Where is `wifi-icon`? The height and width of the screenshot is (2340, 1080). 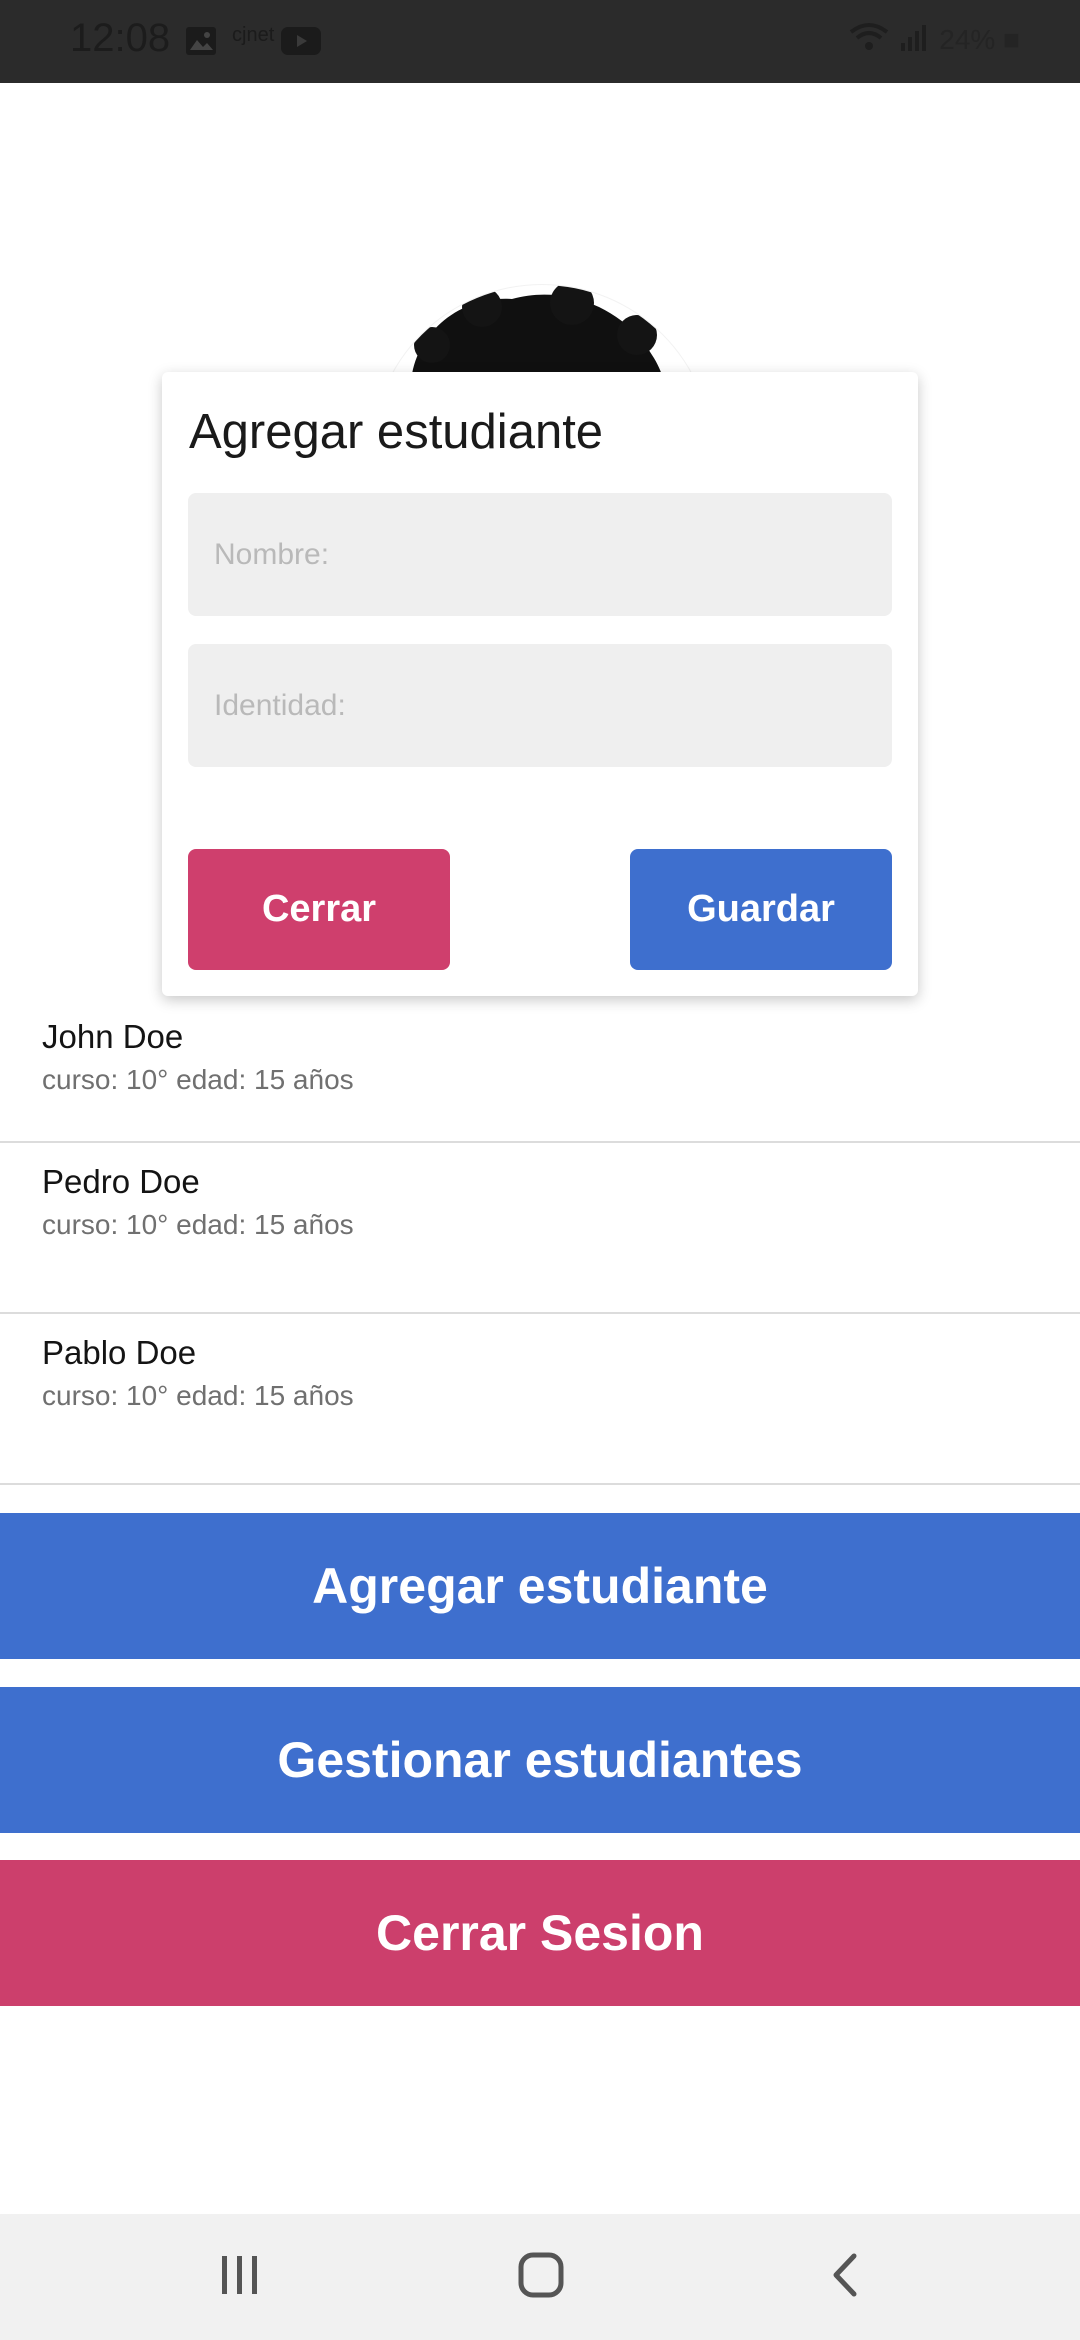
wifi-icon is located at coordinates (869, 40).